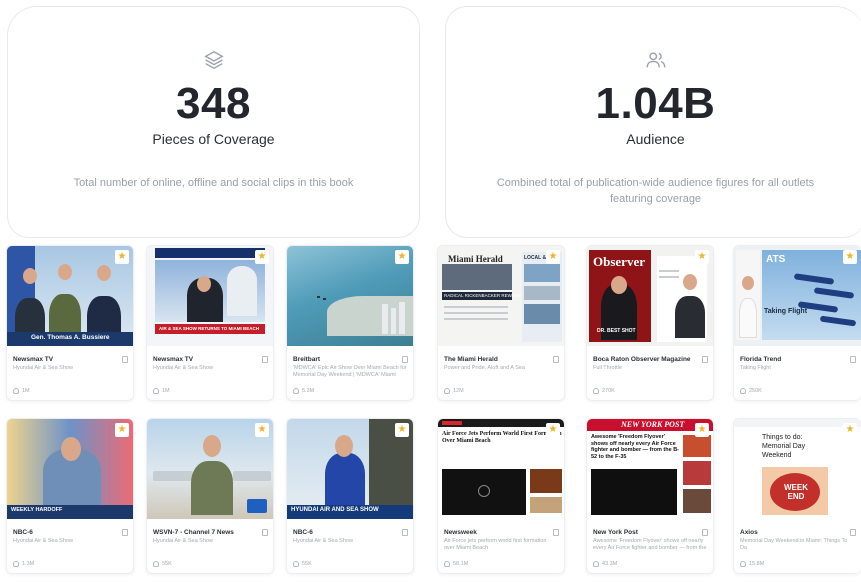 The height and width of the screenshot is (582, 861). I want to click on coverage-value: 348, so click(213, 103).